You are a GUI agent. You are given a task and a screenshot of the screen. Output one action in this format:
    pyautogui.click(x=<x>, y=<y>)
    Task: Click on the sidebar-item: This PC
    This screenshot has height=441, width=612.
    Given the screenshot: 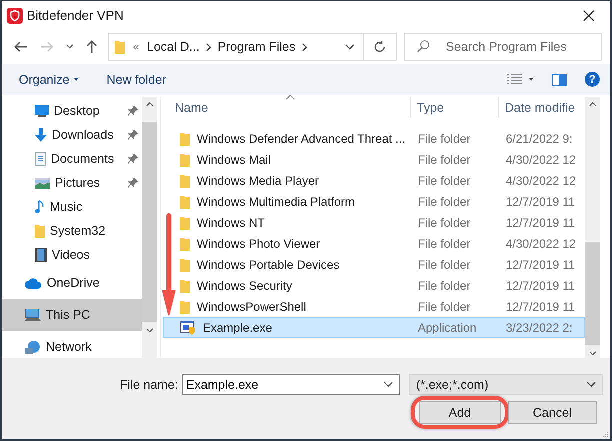 What is the action you would take?
    pyautogui.click(x=72, y=315)
    